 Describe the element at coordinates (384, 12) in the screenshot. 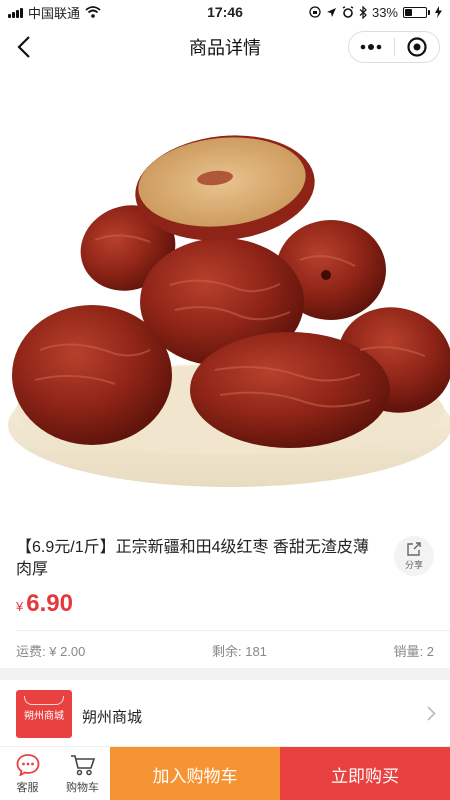

I see `battery-percent: 33%` at that location.